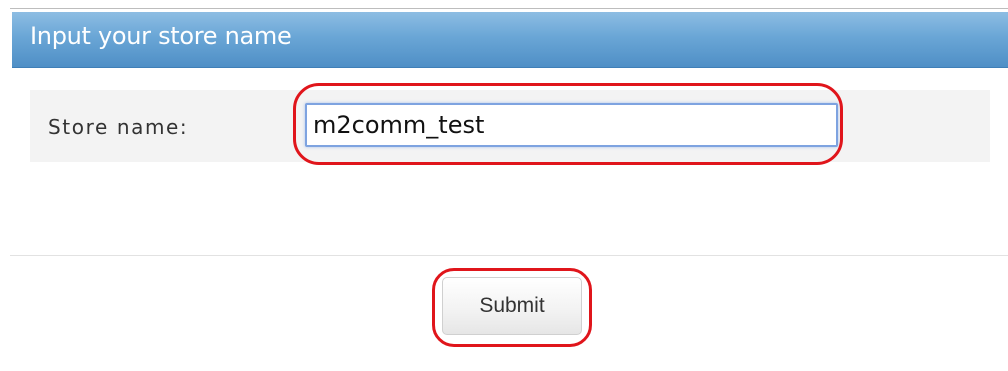  What do you see at coordinates (510, 40) in the screenshot?
I see `panel-header: Input your store name` at bounding box center [510, 40].